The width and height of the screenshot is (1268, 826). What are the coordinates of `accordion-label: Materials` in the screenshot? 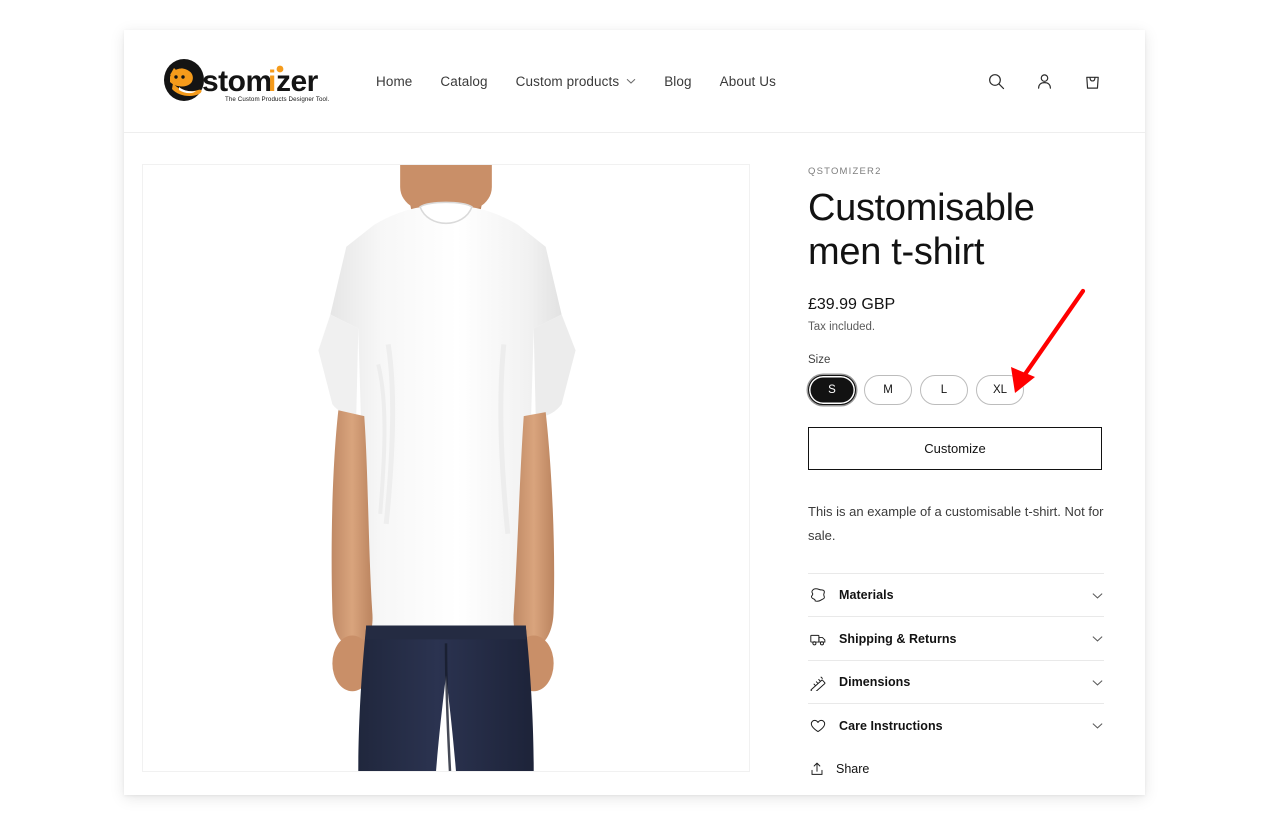 It's located at (866, 595).